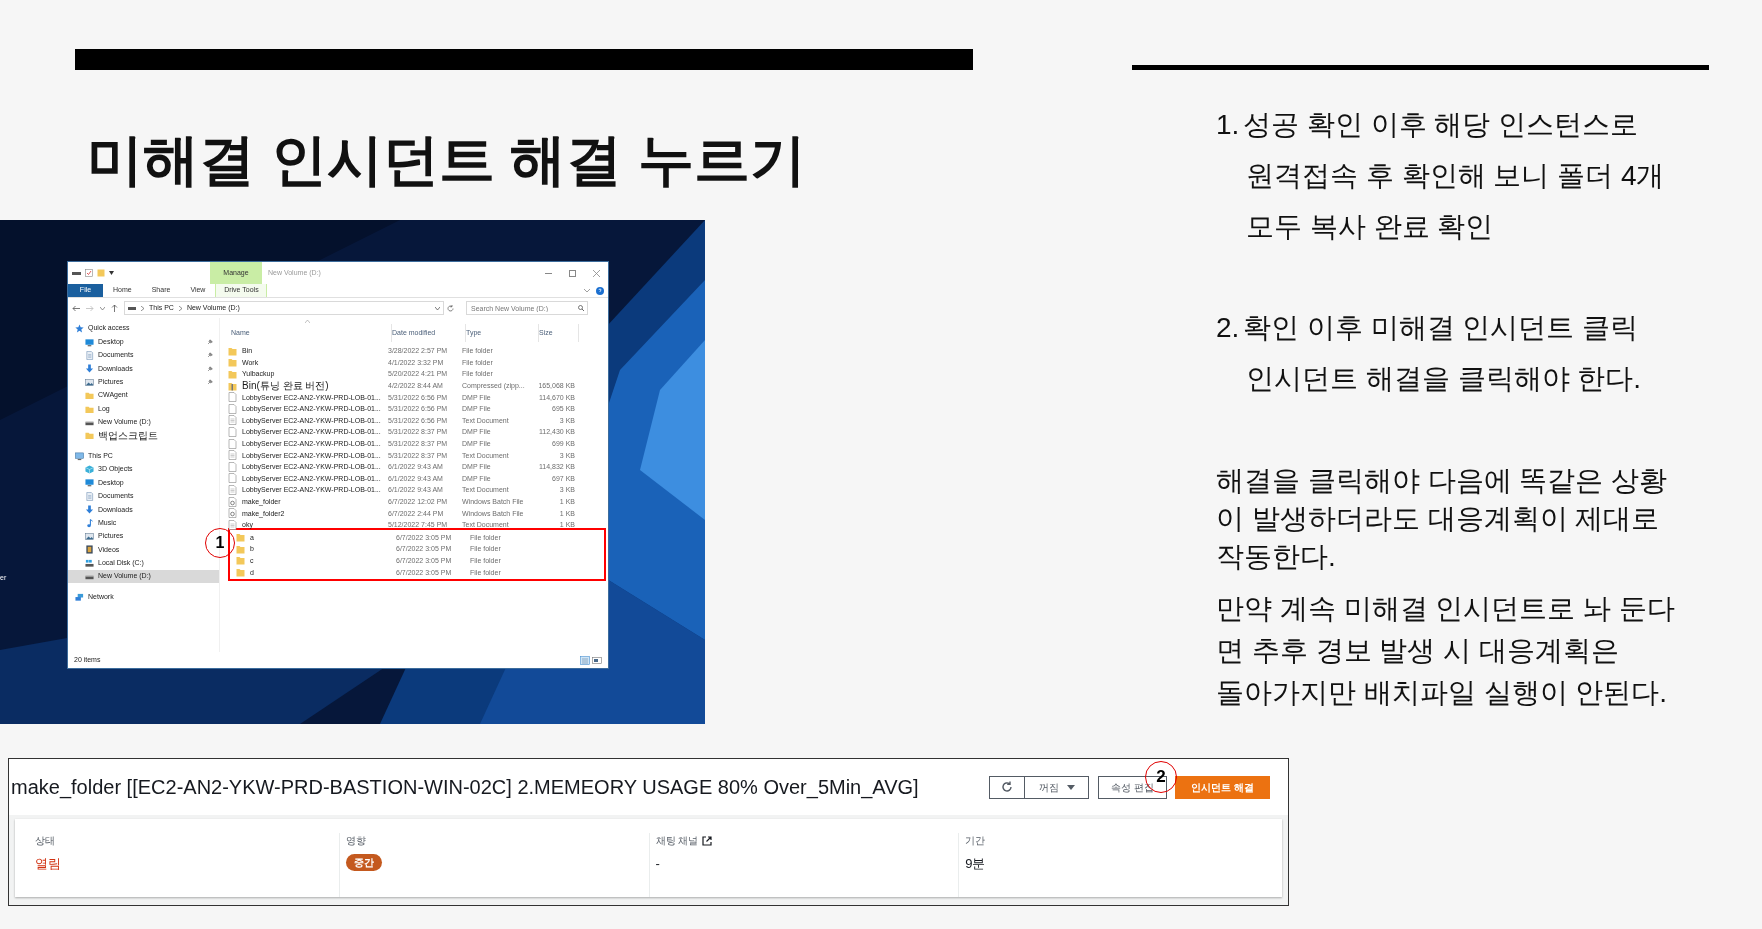  Describe the element at coordinates (89, 550) in the screenshot. I see `film-icon` at that location.